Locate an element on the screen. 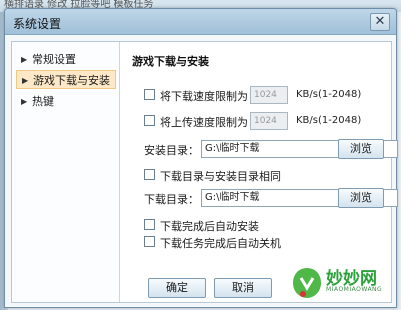 Image resolution: width=401 pixels, height=310 pixels. upload-limit-row: 将上传速度限制为： 1024 KB/s(1-2048) is located at coordinates (259, 121).